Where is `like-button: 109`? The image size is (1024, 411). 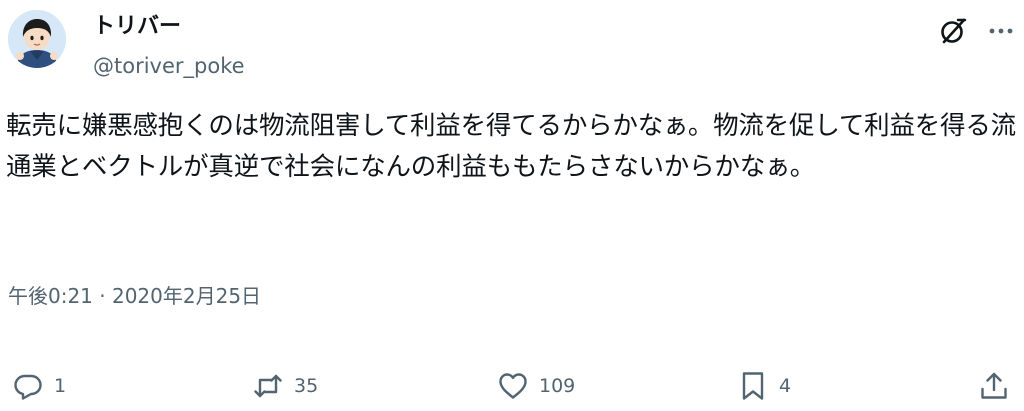 like-button: 109 is located at coordinates (536, 386).